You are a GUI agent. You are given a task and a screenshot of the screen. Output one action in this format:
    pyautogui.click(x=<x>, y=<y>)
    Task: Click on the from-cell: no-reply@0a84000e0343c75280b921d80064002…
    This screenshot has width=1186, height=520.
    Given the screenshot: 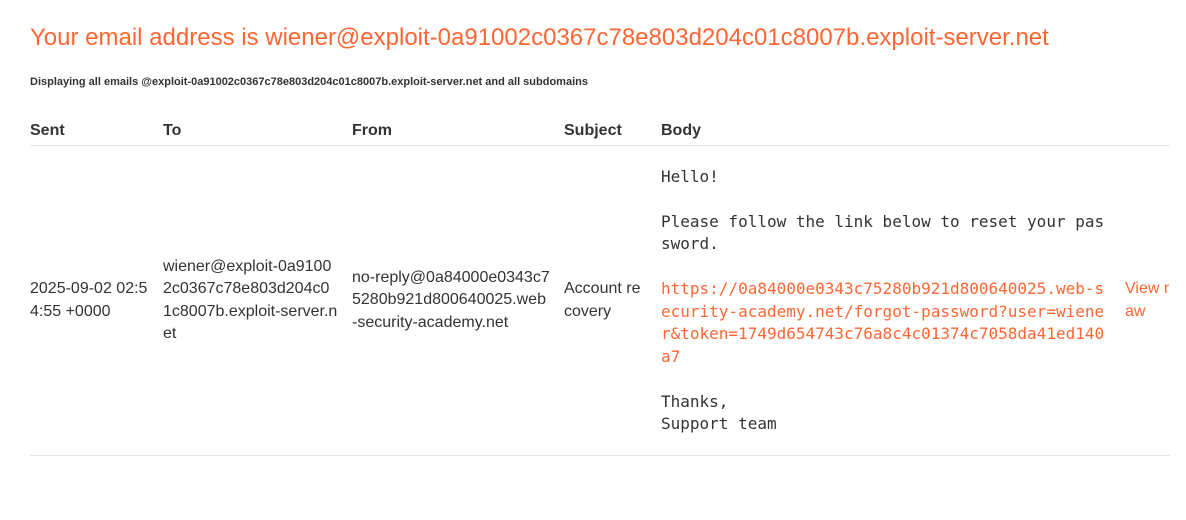 What is the action you would take?
    pyautogui.click(x=458, y=300)
    